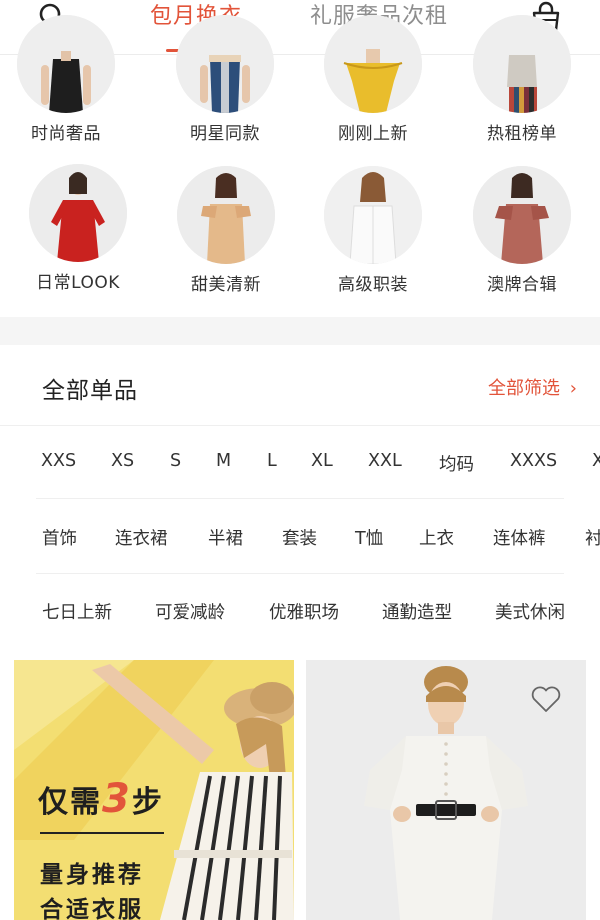  What do you see at coordinates (417, 611) in the screenshot?
I see `style-chip: 通勤造型` at bounding box center [417, 611].